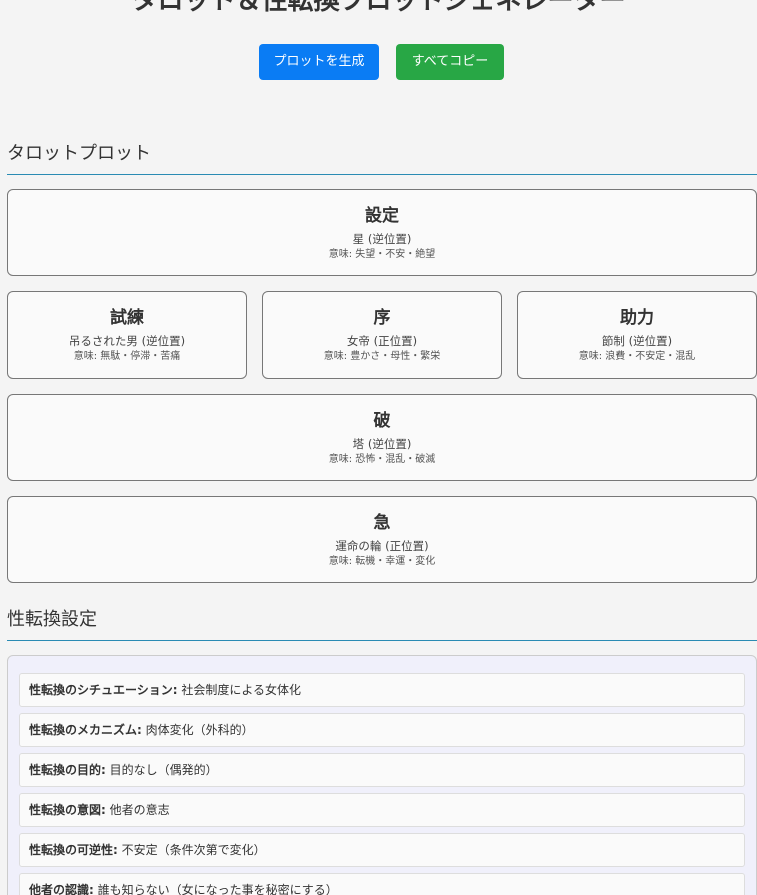 This screenshot has width=757, height=895. What do you see at coordinates (319, 62) in the screenshot?
I see `generate-plot-button: プロットを生成` at bounding box center [319, 62].